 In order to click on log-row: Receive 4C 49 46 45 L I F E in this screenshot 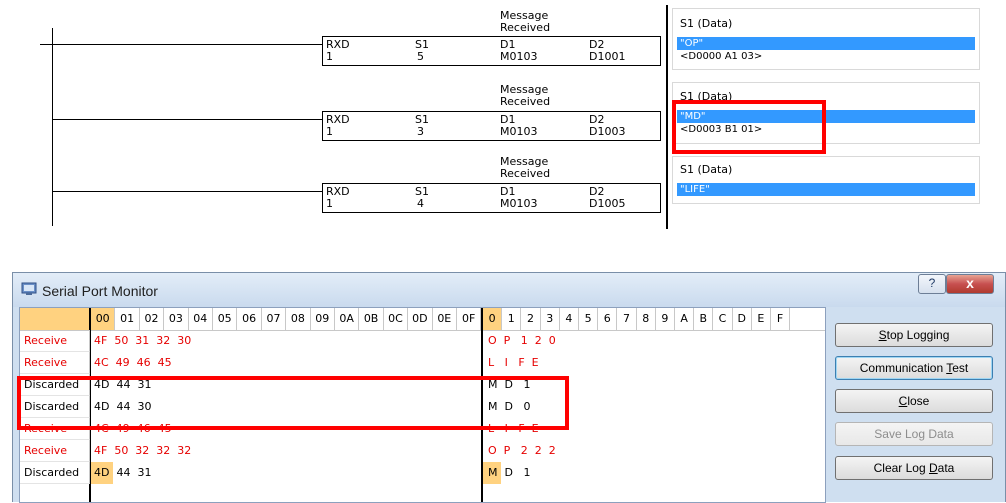, I will do `click(422, 363)`.